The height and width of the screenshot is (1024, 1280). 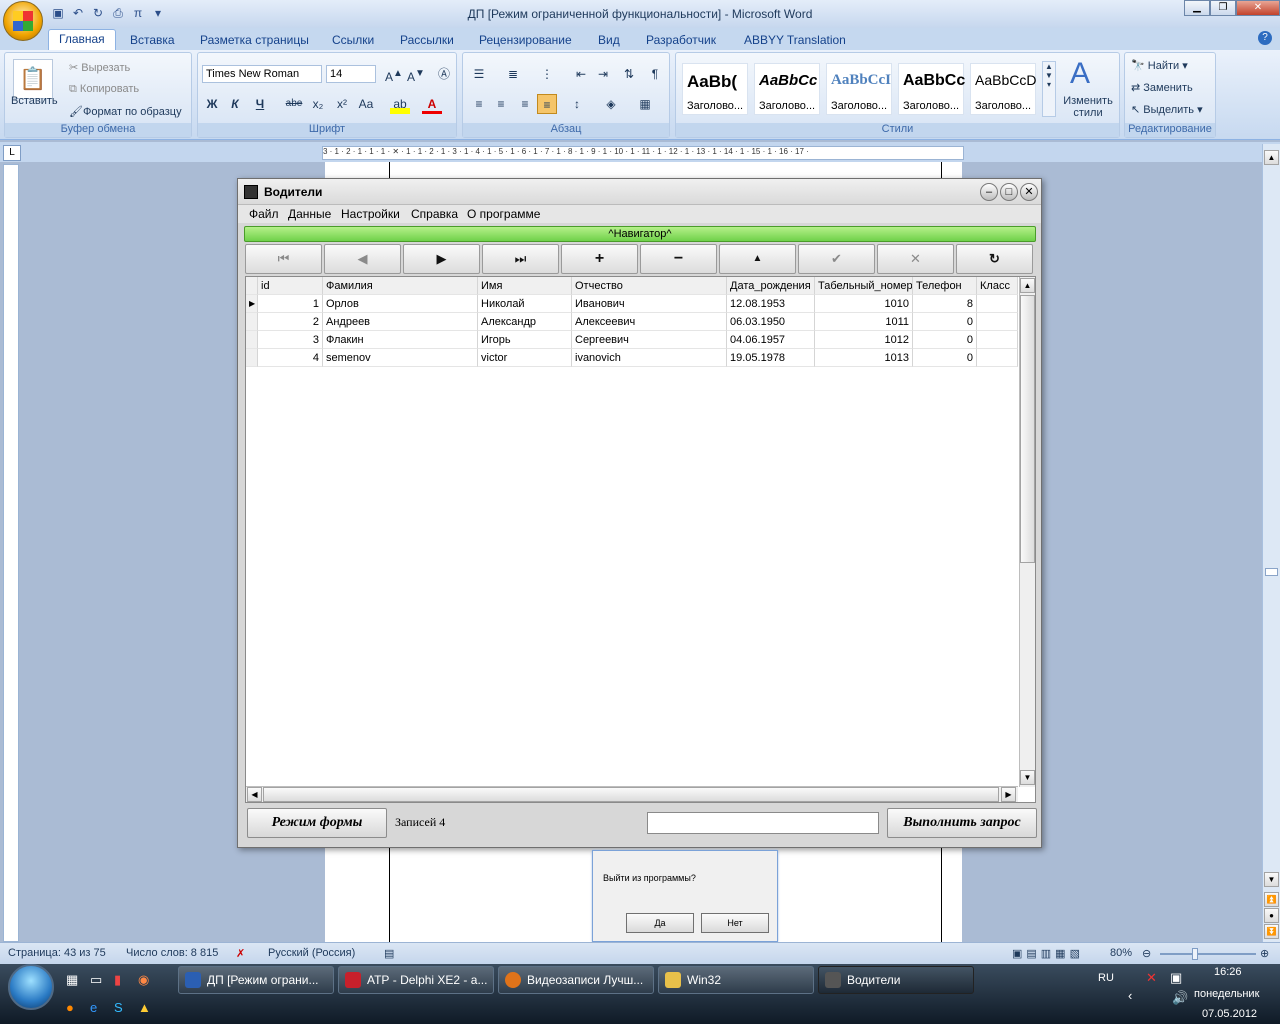 I want to click on view-buttons-icon: ▣▤▥▦▧, so click(x=1048, y=953).